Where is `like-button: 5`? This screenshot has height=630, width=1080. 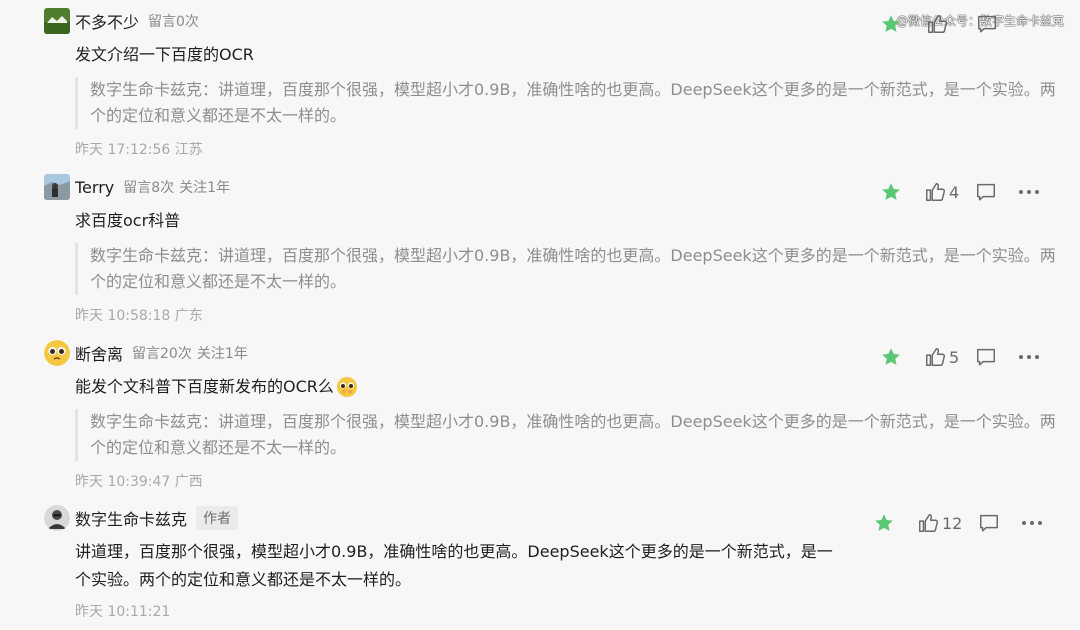
like-button: 5 is located at coordinates (941, 357).